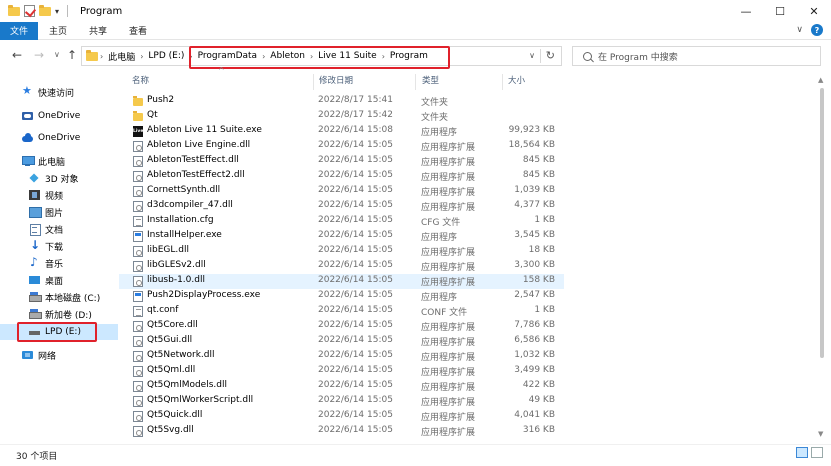 Image resolution: width=831 pixels, height=466 pixels. What do you see at coordinates (347, 56) in the screenshot?
I see `crumb-live-11-suite: Live 11 Suite` at bounding box center [347, 56].